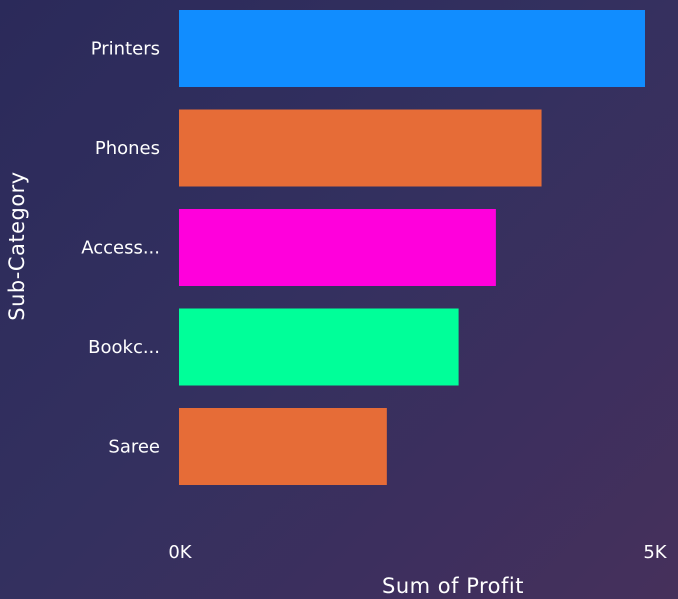 This screenshot has height=599, width=678. Describe the element at coordinates (125, 49) in the screenshot. I see `category-label-printers: Printers` at that location.